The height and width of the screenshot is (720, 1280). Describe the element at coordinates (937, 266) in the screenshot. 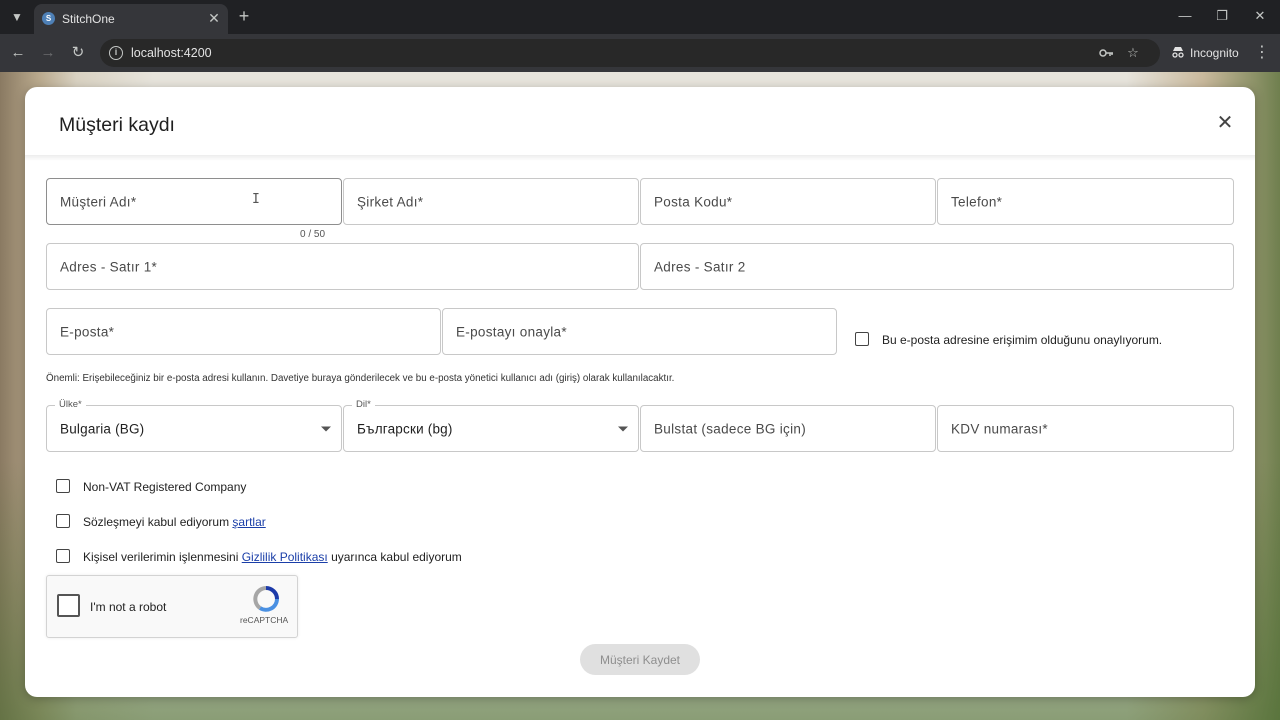

I see `address-line2-input: Adres - Satır 2` at that location.